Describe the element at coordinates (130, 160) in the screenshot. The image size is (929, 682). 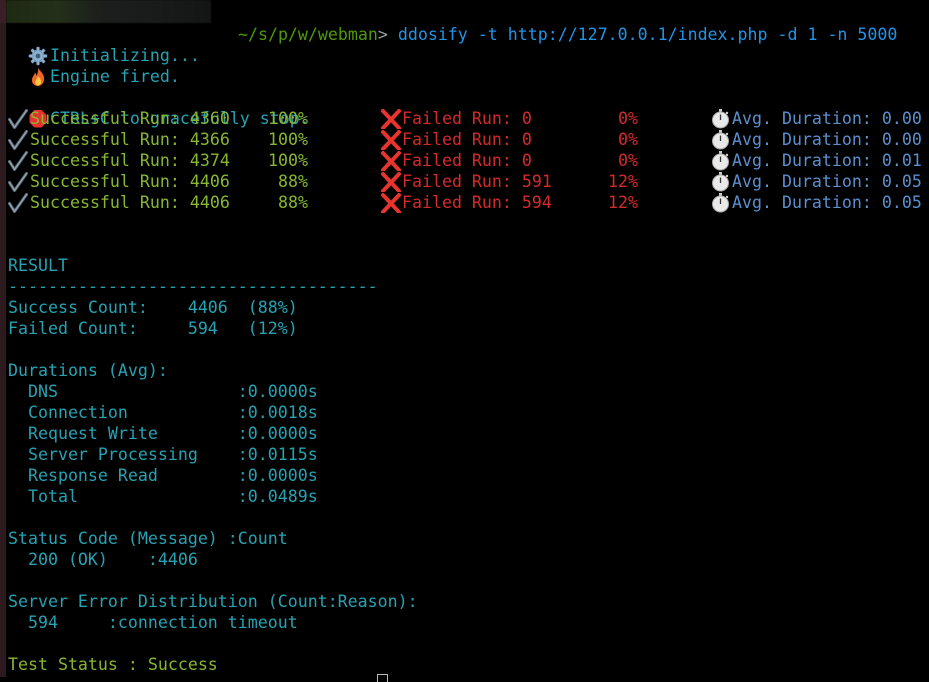
I see `success-label: Successful Run: 4374` at that location.